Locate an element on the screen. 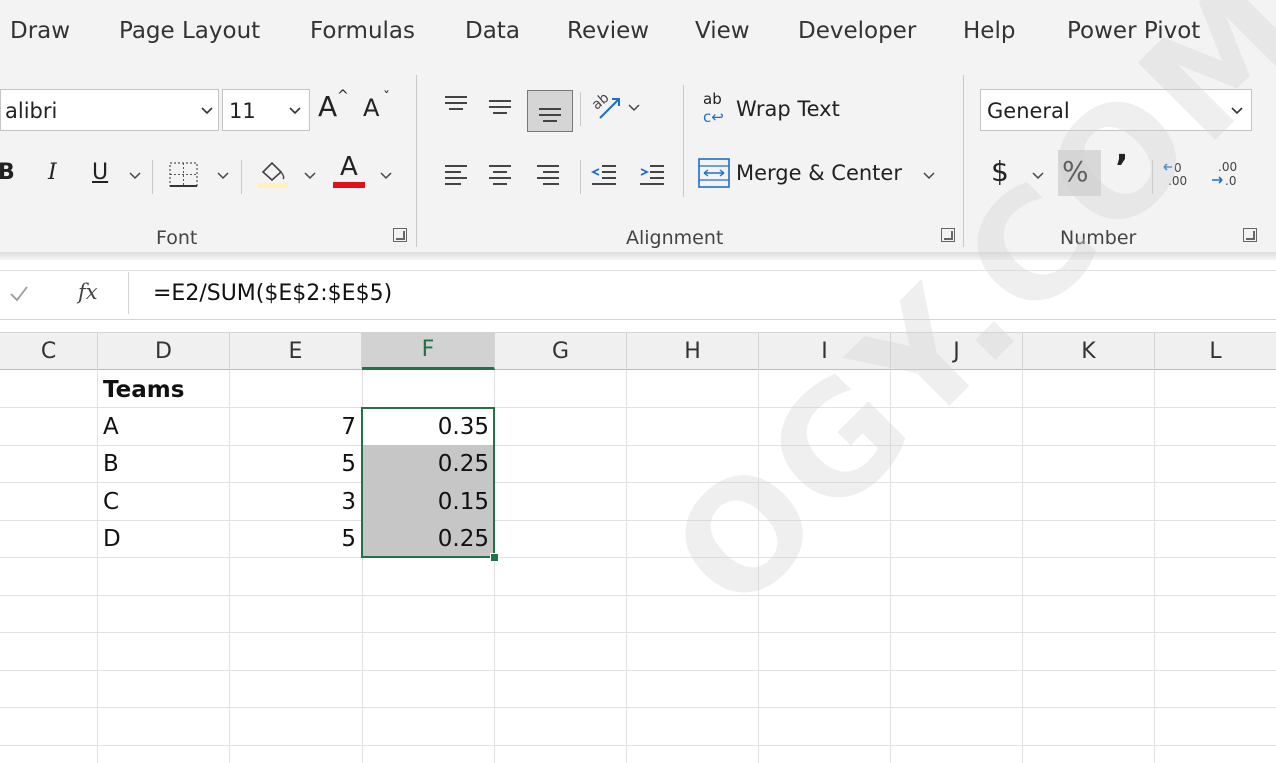 The height and width of the screenshot is (763, 1276). wrap-arrow-icon: c↩ is located at coordinates (713, 117).